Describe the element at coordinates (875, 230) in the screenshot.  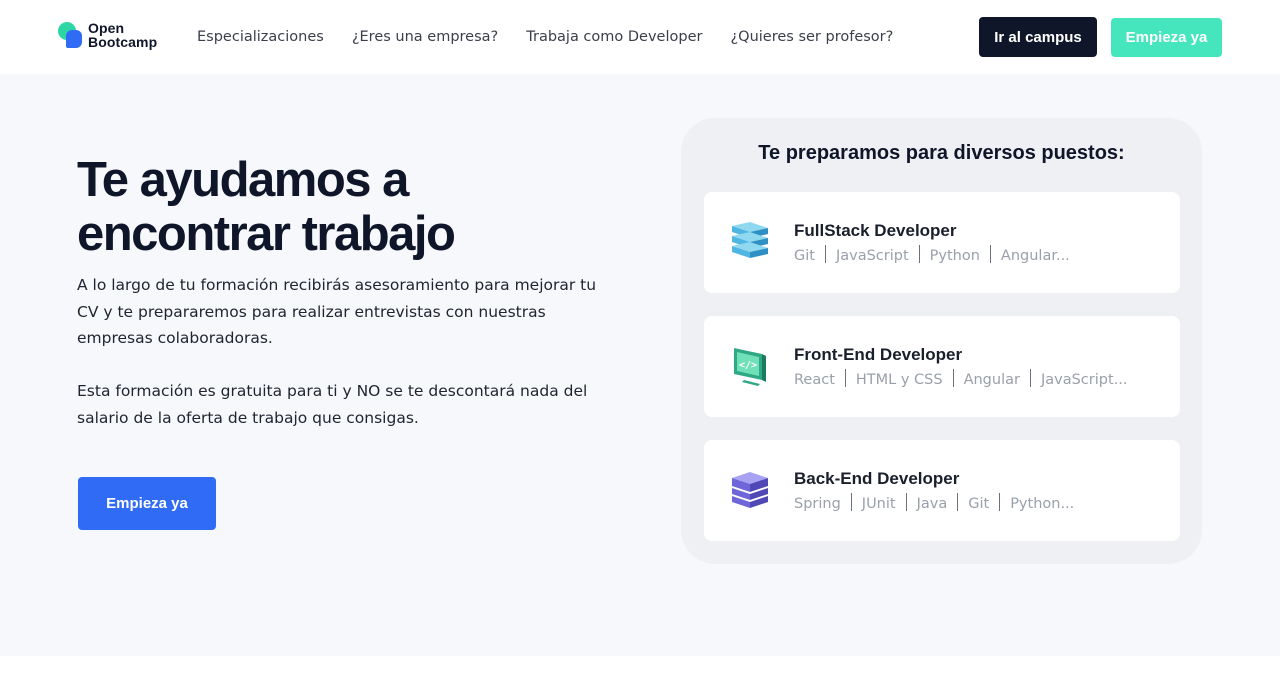
I see `card-title: FullStack Developer` at that location.